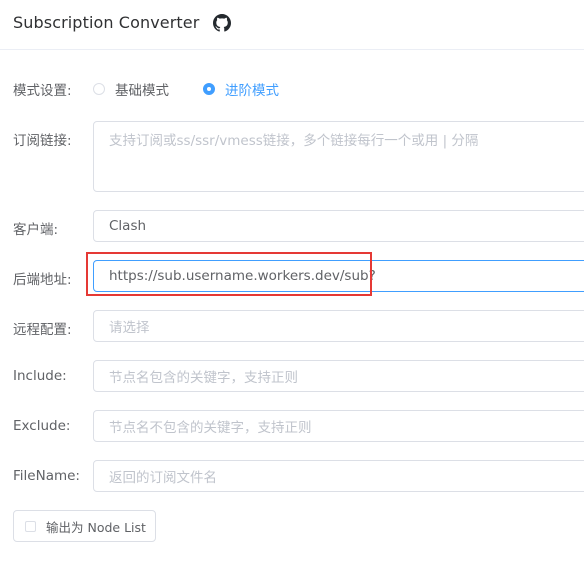  I want to click on radio-label-basic: 基础模式, so click(142, 91).